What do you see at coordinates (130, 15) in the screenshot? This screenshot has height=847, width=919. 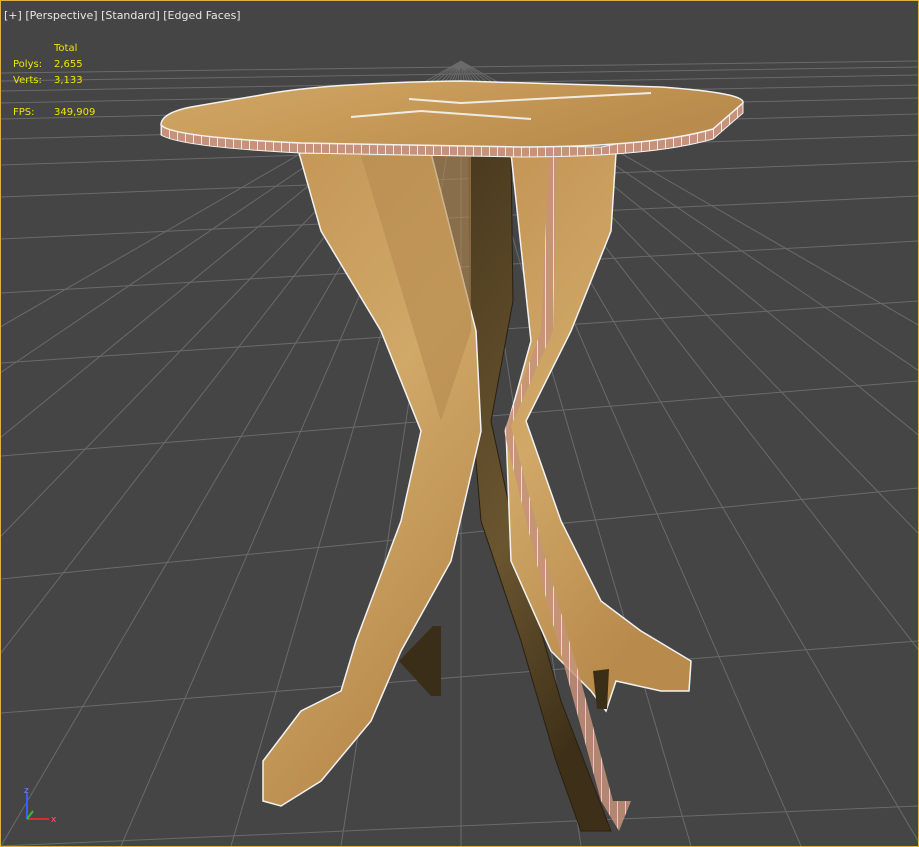 I see `viewport-shading-menu: [Standard]` at bounding box center [130, 15].